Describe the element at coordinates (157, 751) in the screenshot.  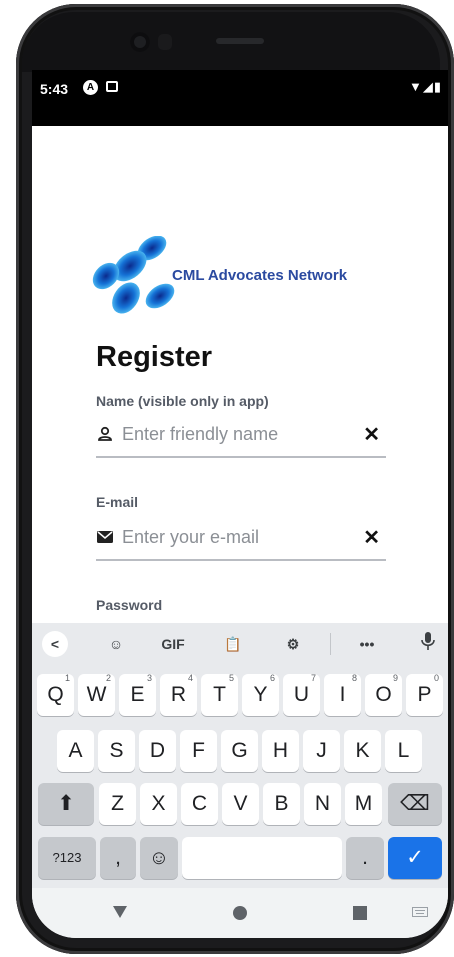
I see `key-d: D` at that location.